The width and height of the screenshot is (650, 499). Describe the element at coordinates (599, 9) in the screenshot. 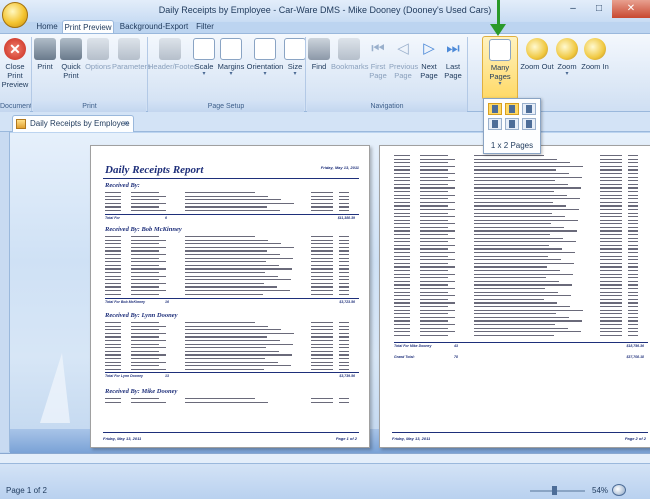

I see `maximize-button: □` at that location.